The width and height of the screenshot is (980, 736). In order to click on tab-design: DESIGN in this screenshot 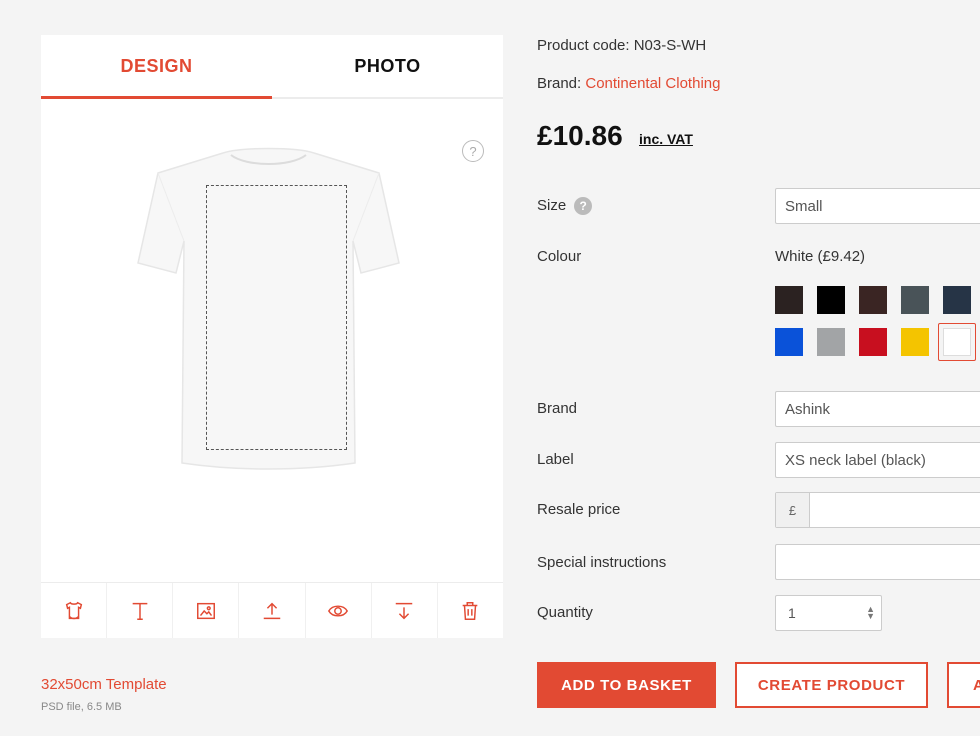, I will do `click(156, 66)`.